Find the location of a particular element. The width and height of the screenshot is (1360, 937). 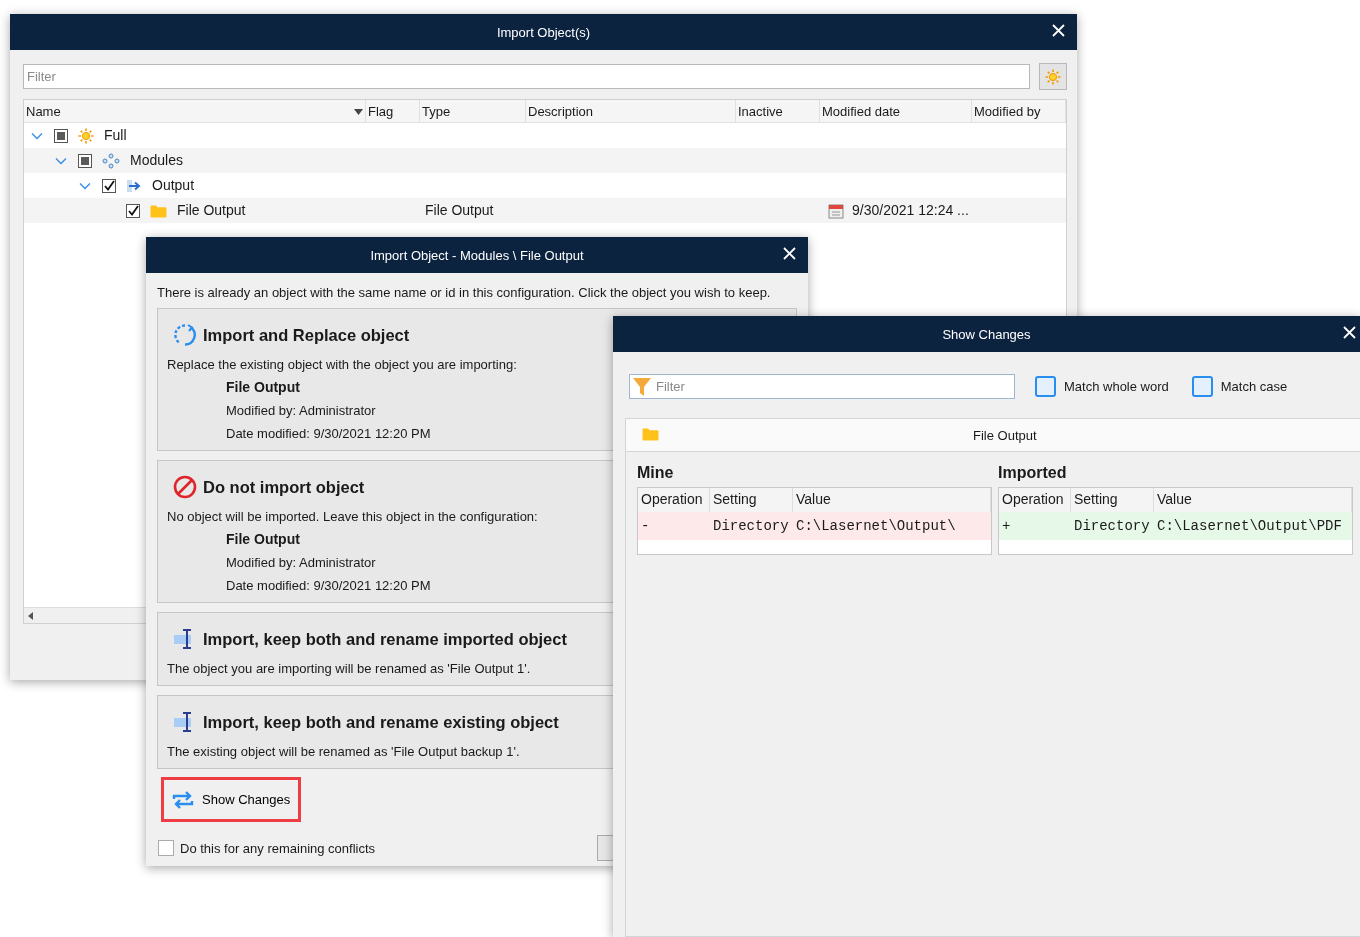

option-title: Import, keep both and rename imported object is located at coordinates (385, 639).